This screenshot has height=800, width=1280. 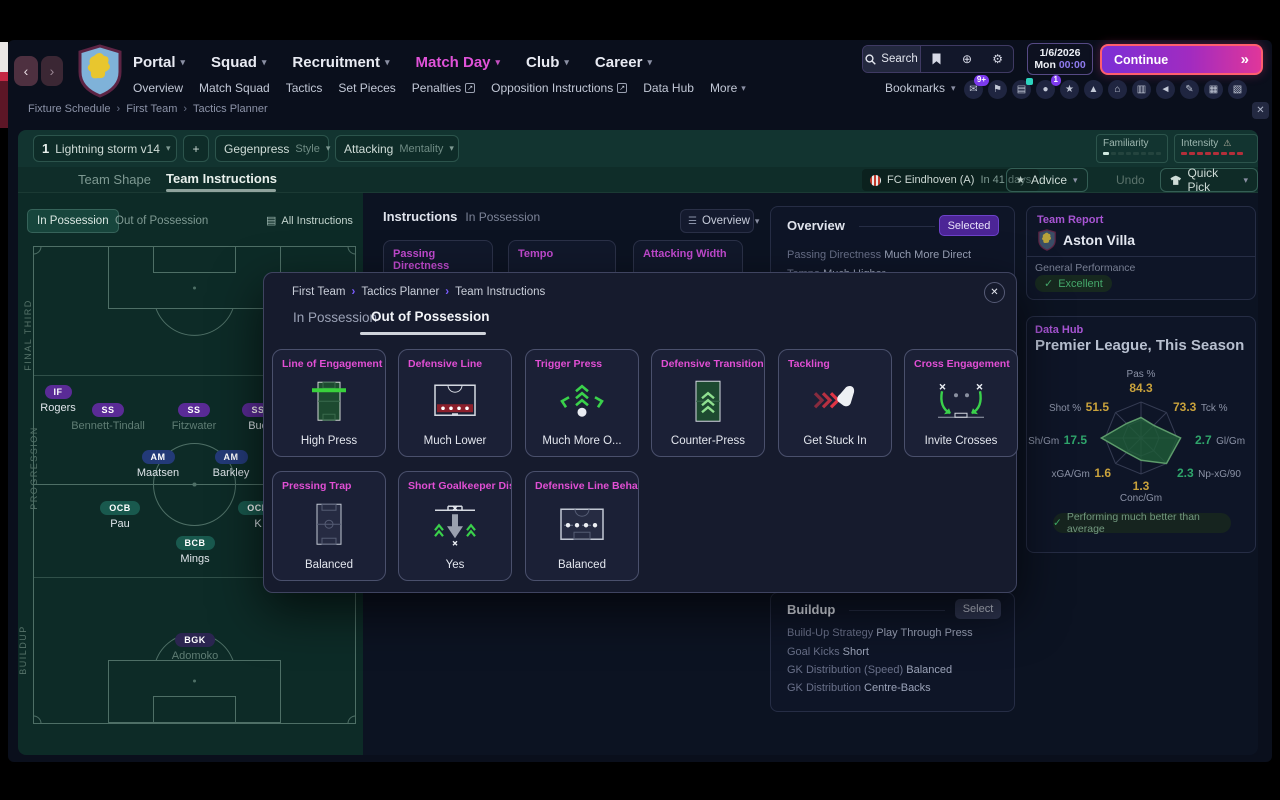 I want to click on modal-breadcrumb-first-team: First Team, so click(x=318, y=292).